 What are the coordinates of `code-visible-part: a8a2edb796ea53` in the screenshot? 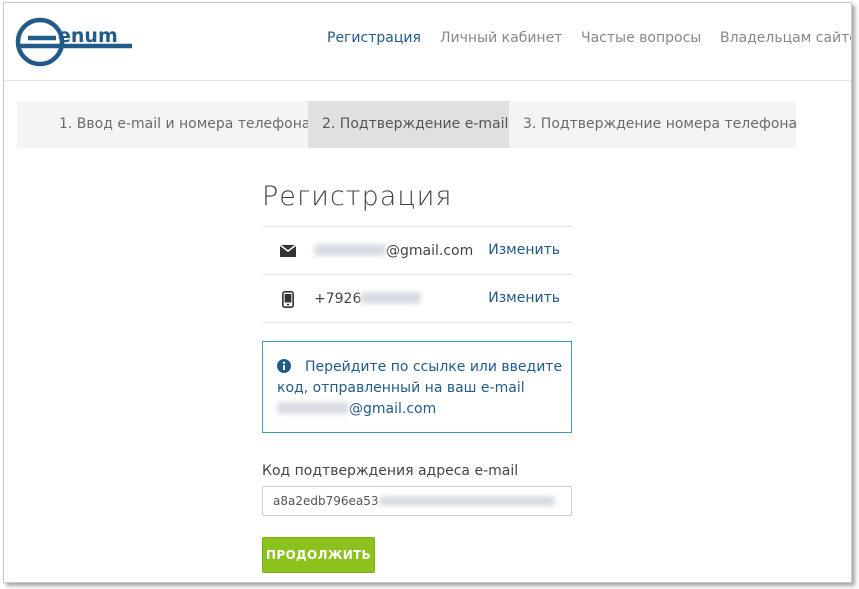 It's located at (326, 501).